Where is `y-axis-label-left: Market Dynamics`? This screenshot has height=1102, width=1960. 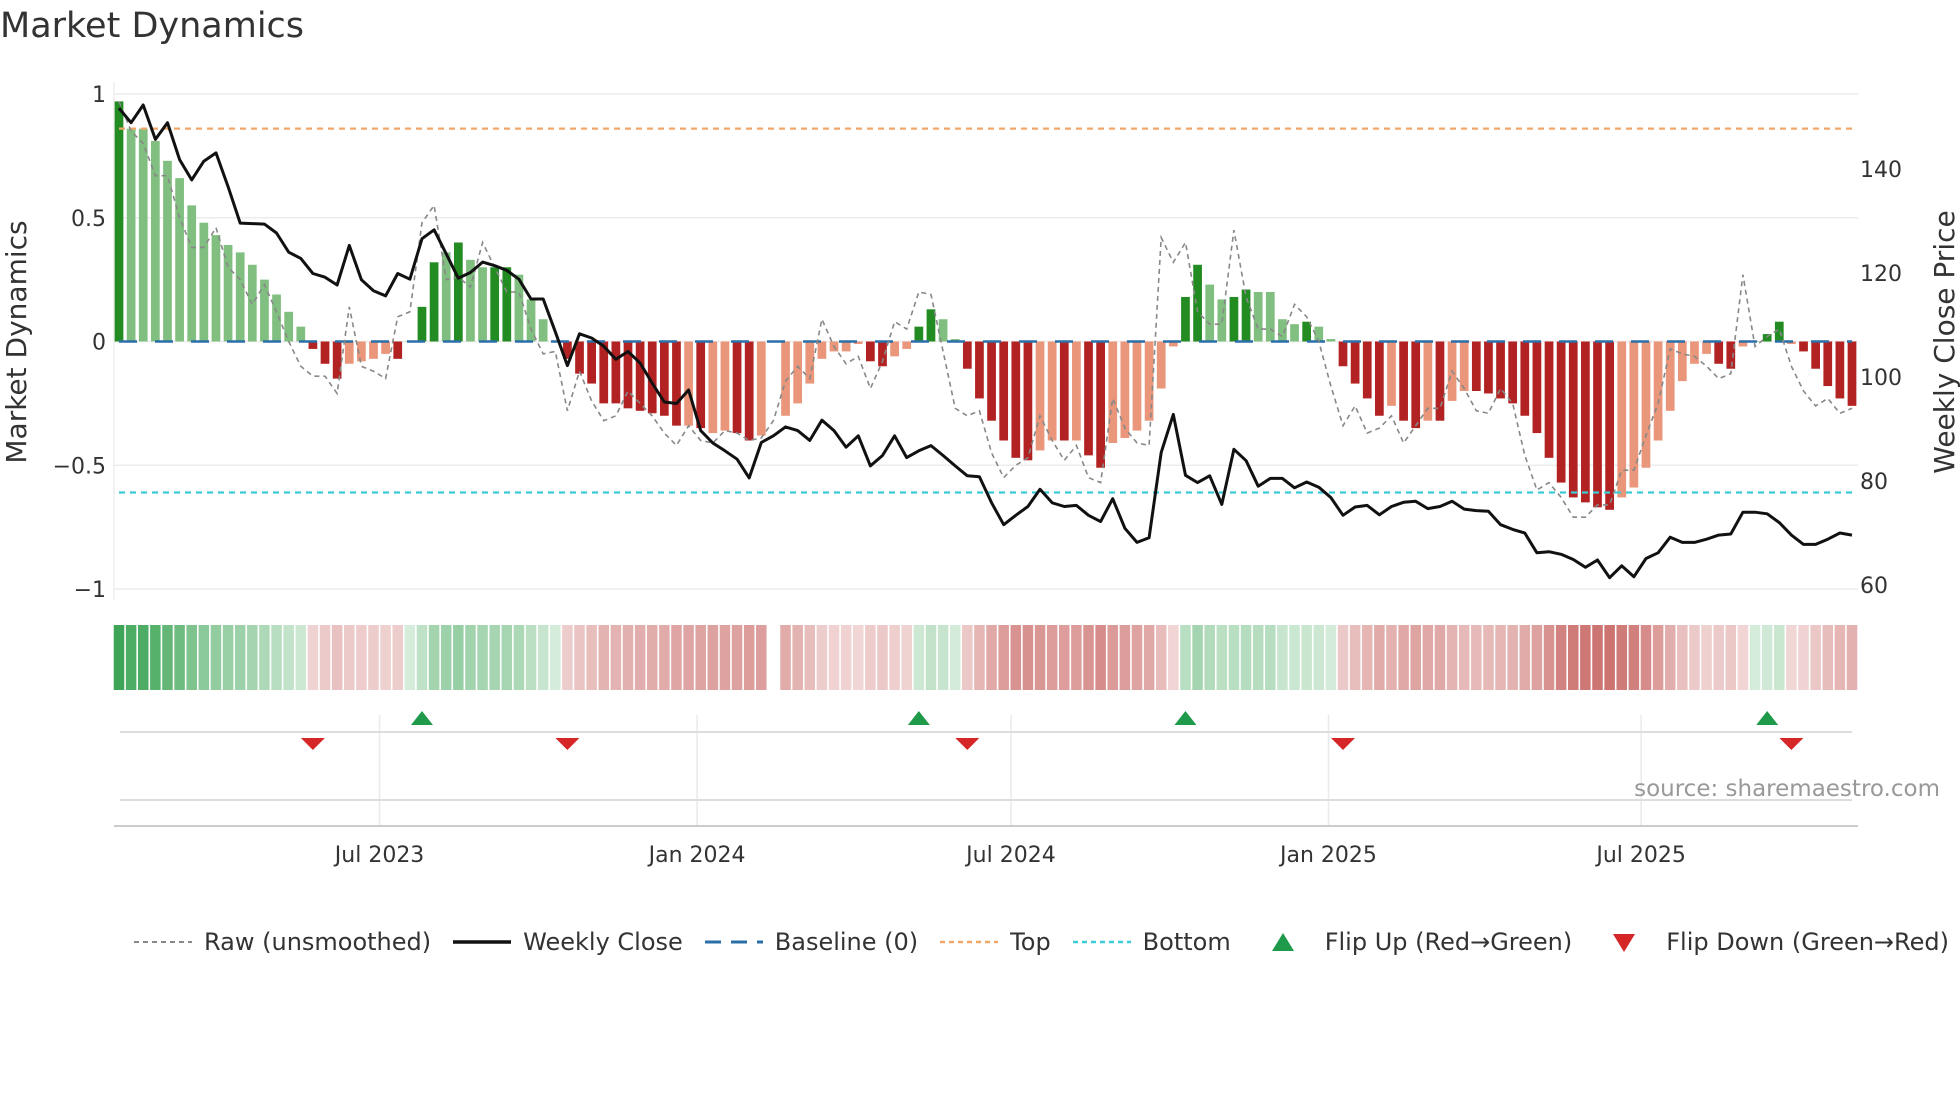 y-axis-label-left: Market Dynamics is located at coordinates (16, 341).